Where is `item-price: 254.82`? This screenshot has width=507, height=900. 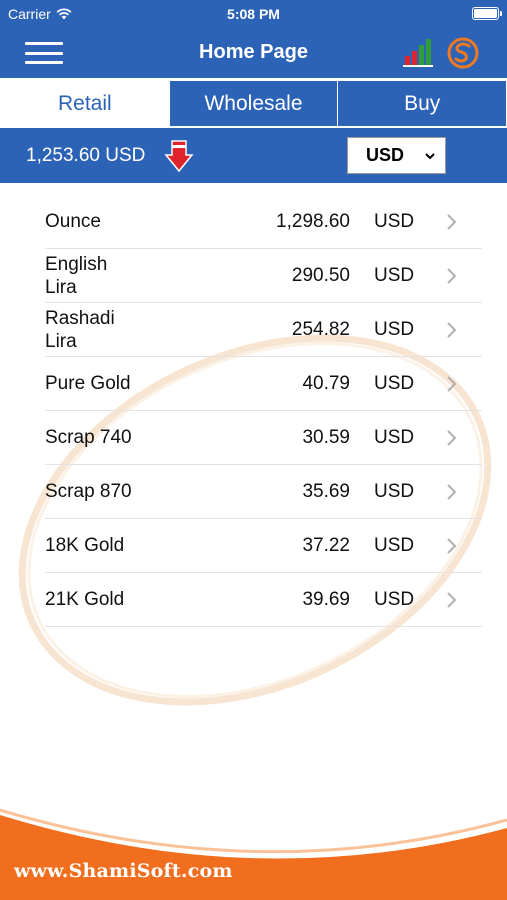
item-price: 254.82 is located at coordinates (320, 329).